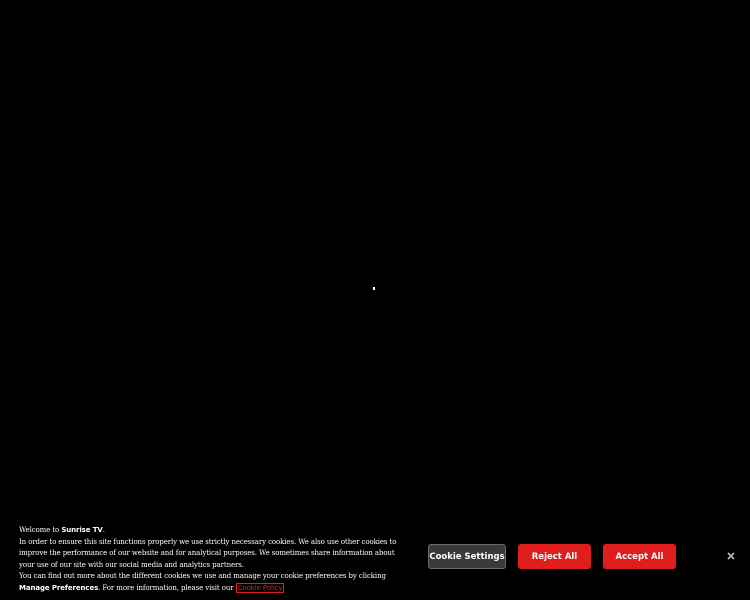  I want to click on reject-all-button: Reject All, so click(554, 556).